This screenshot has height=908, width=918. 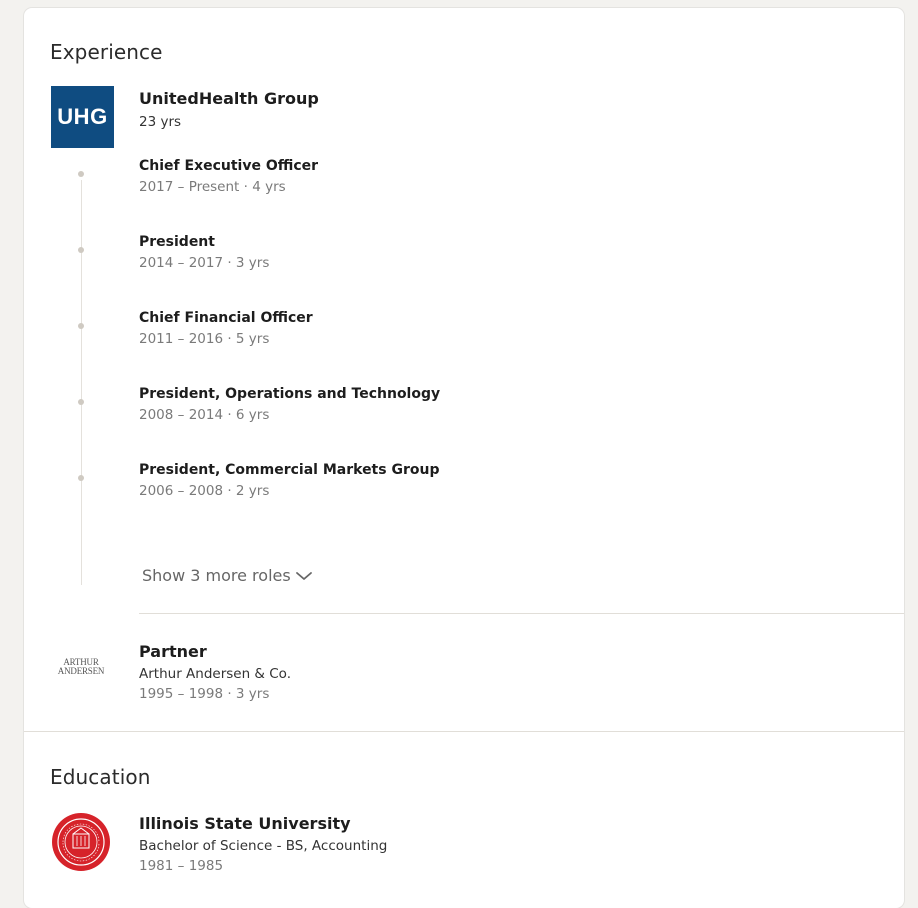 I want to click on arthur-andersen-logo-line2: ANDERSEN, so click(x=81, y=671).